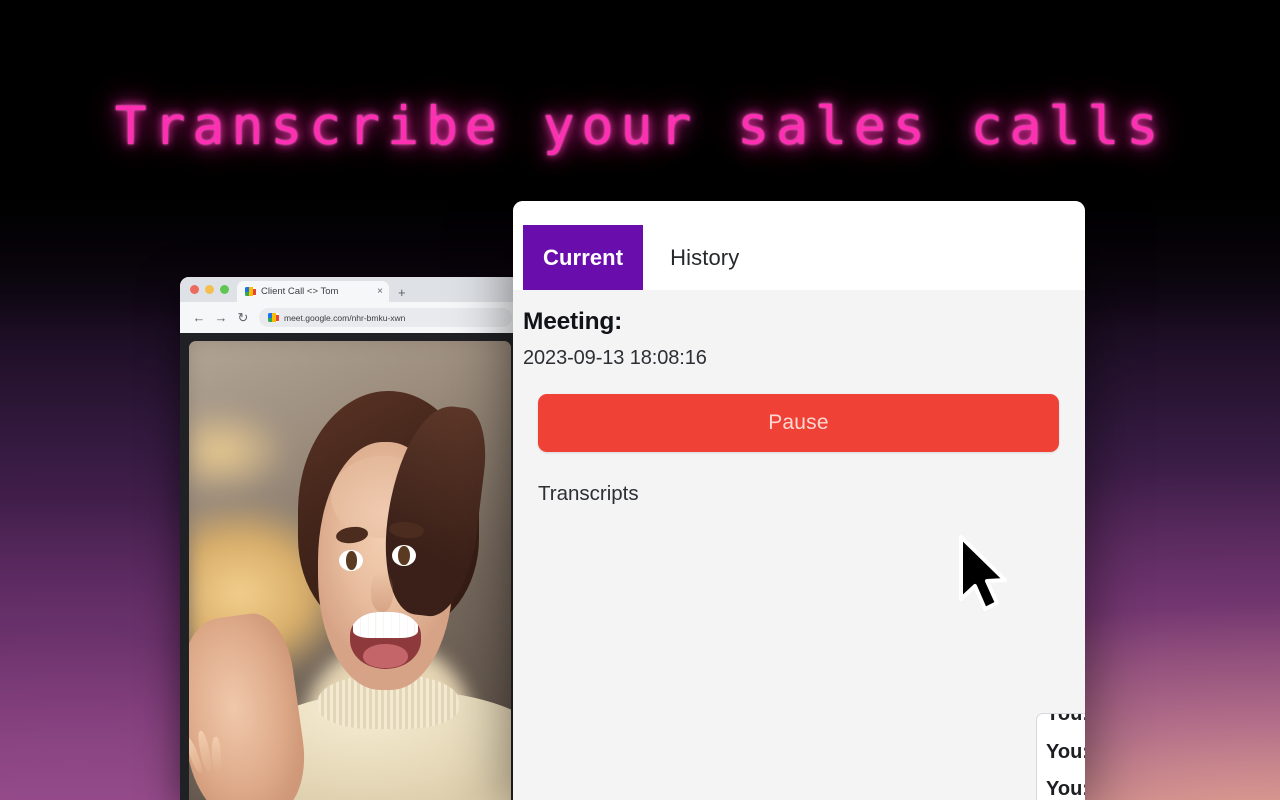  Describe the element at coordinates (1065, 727) in the screenshot. I see `transcript-line: You:Everything.` at that location.